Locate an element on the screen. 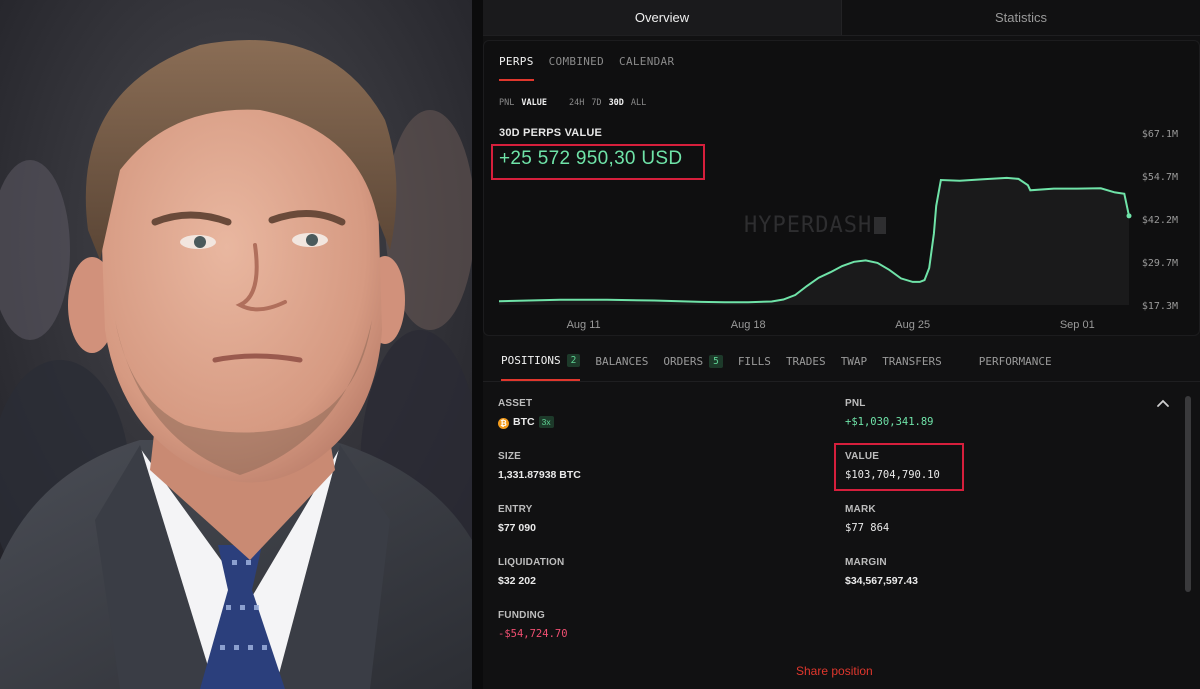 This screenshot has width=1200, height=689. tab-label: TWAP is located at coordinates (854, 361).